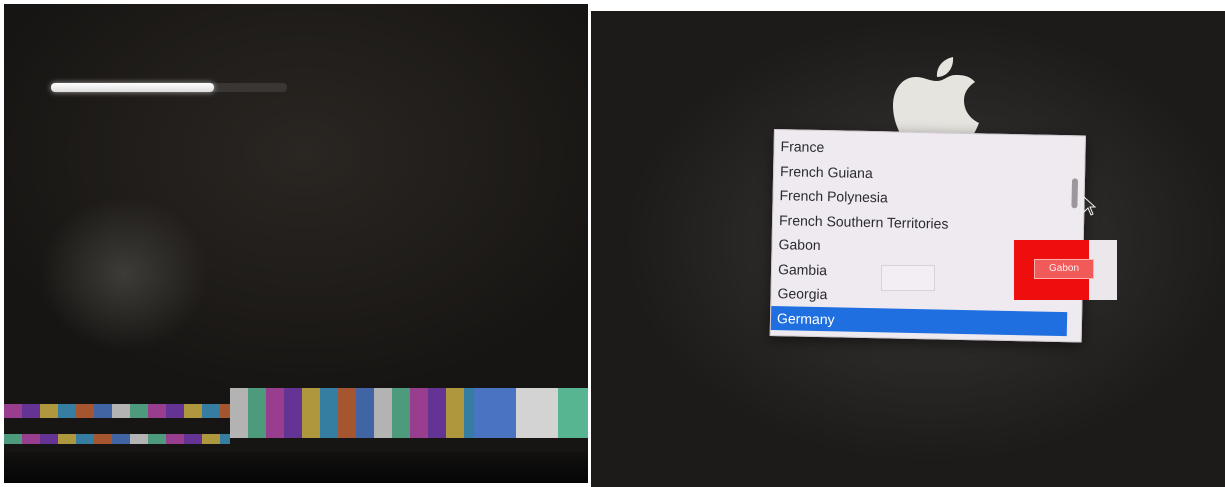 The width and height of the screenshot is (1225, 487). Describe the element at coordinates (132, 87) in the screenshot. I see `boot-progress-fill` at that location.